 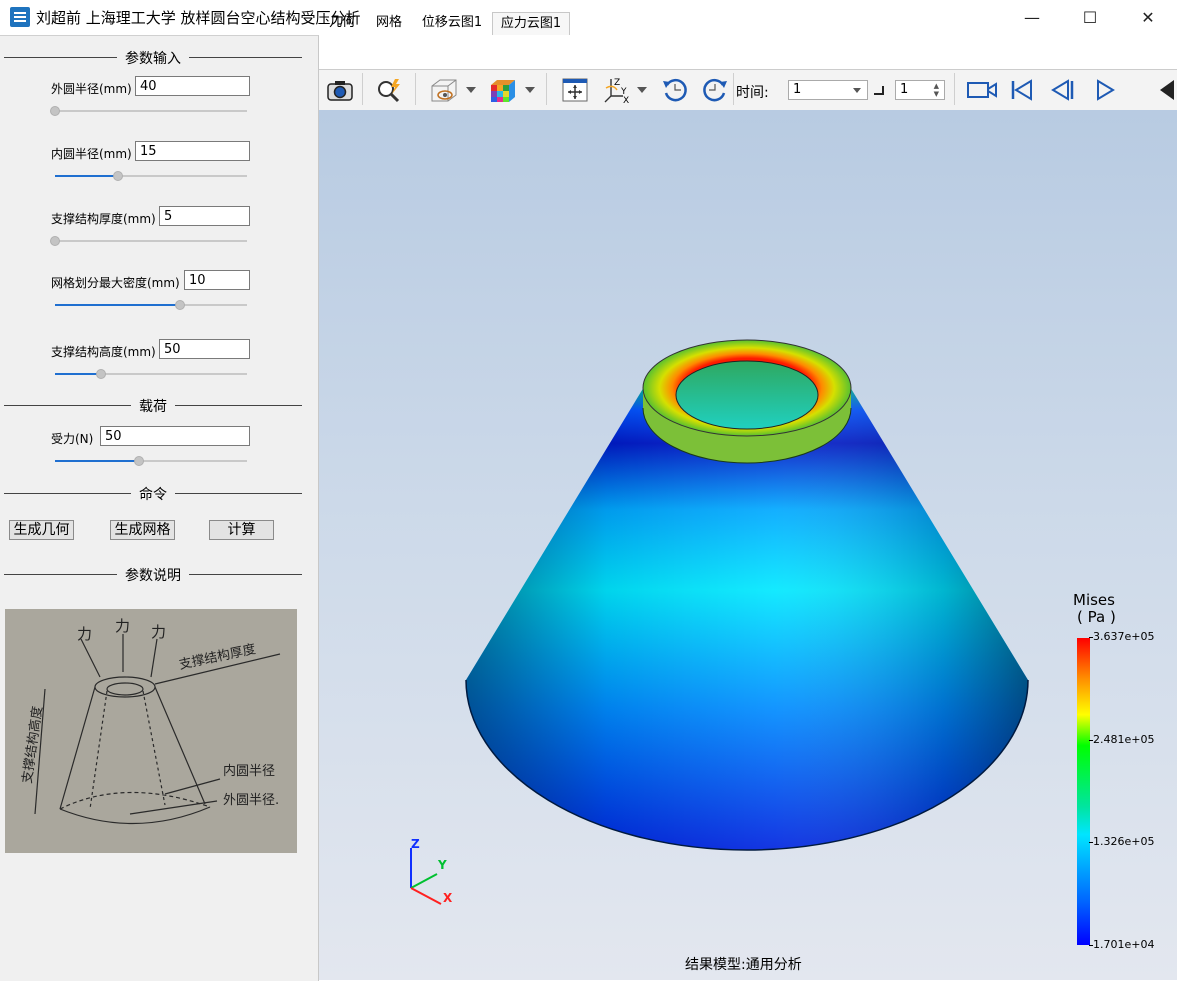 What do you see at coordinates (204, 349) in the screenshot?
I see `height-input: 50` at bounding box center [204, 349].